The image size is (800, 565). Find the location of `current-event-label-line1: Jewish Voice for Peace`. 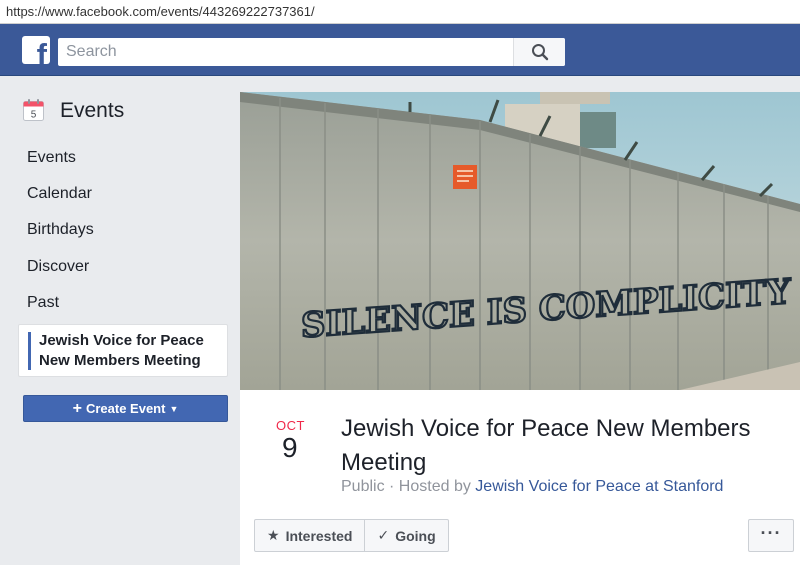

current-event-label-line1: Jewish Voice for Peace is located at coordinates (121, 340).